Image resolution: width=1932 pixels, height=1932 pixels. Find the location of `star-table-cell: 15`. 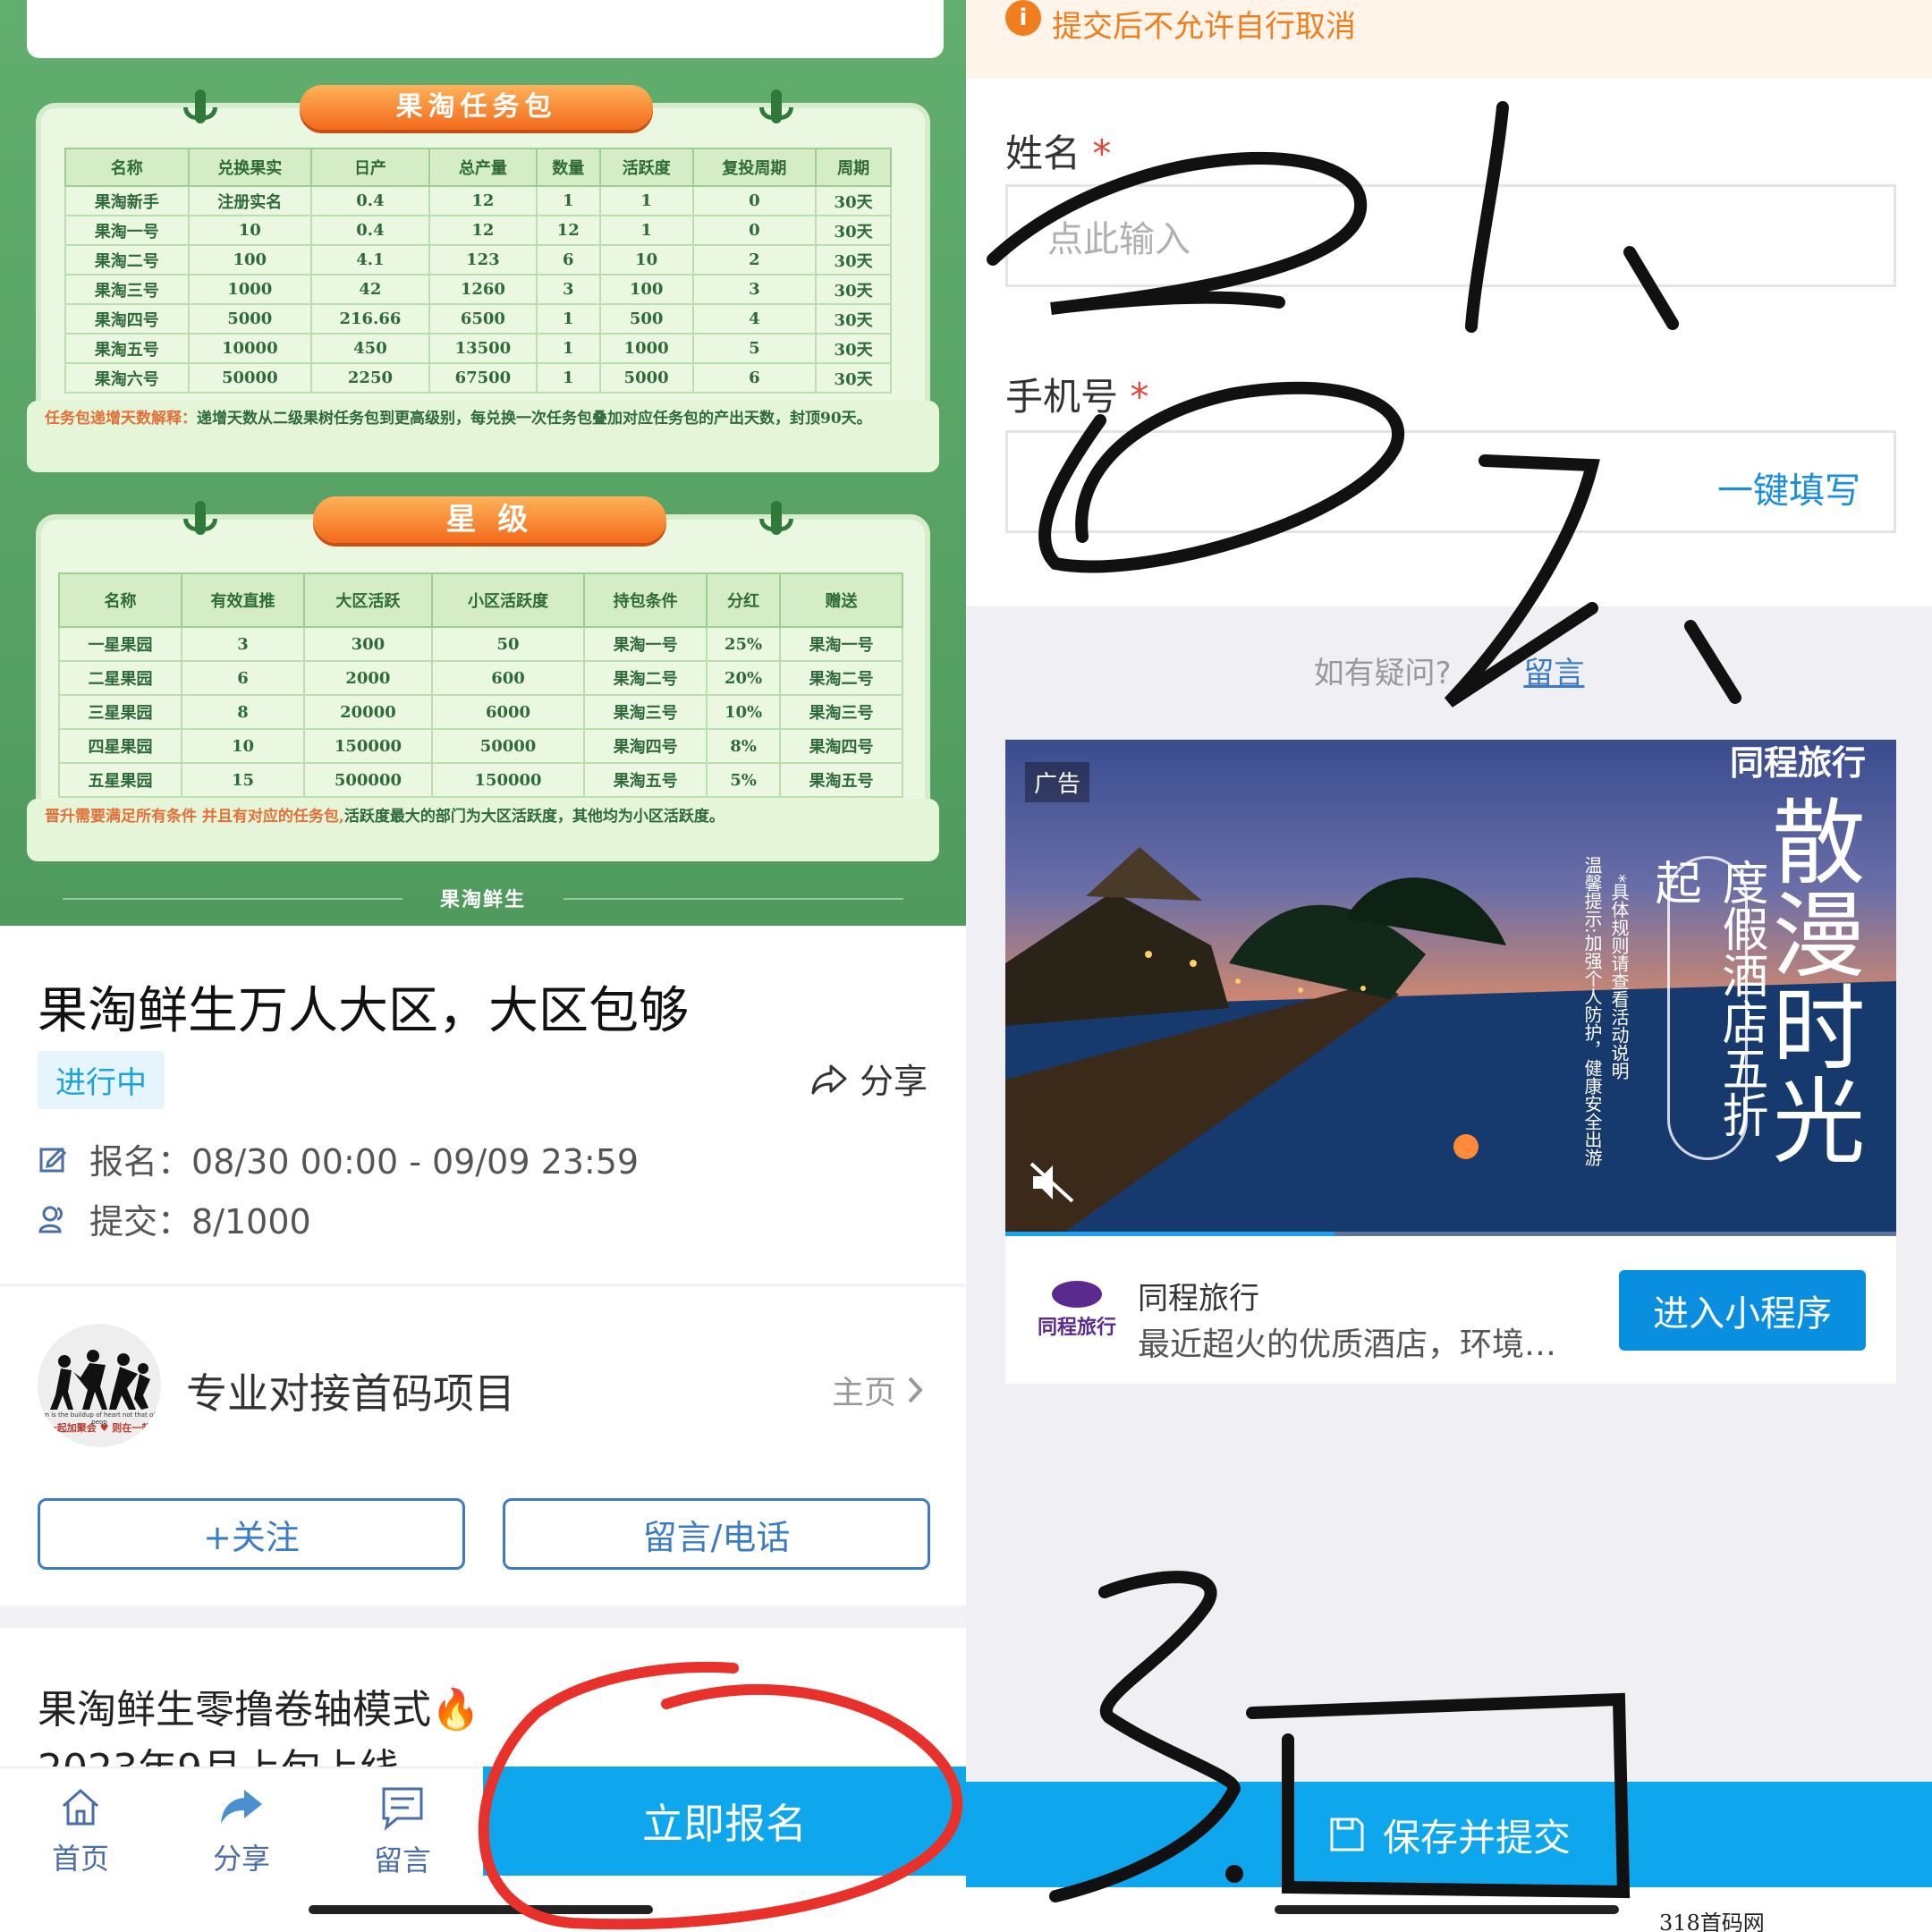

star-table-cell: 15 is located at coordinates (243, 780).